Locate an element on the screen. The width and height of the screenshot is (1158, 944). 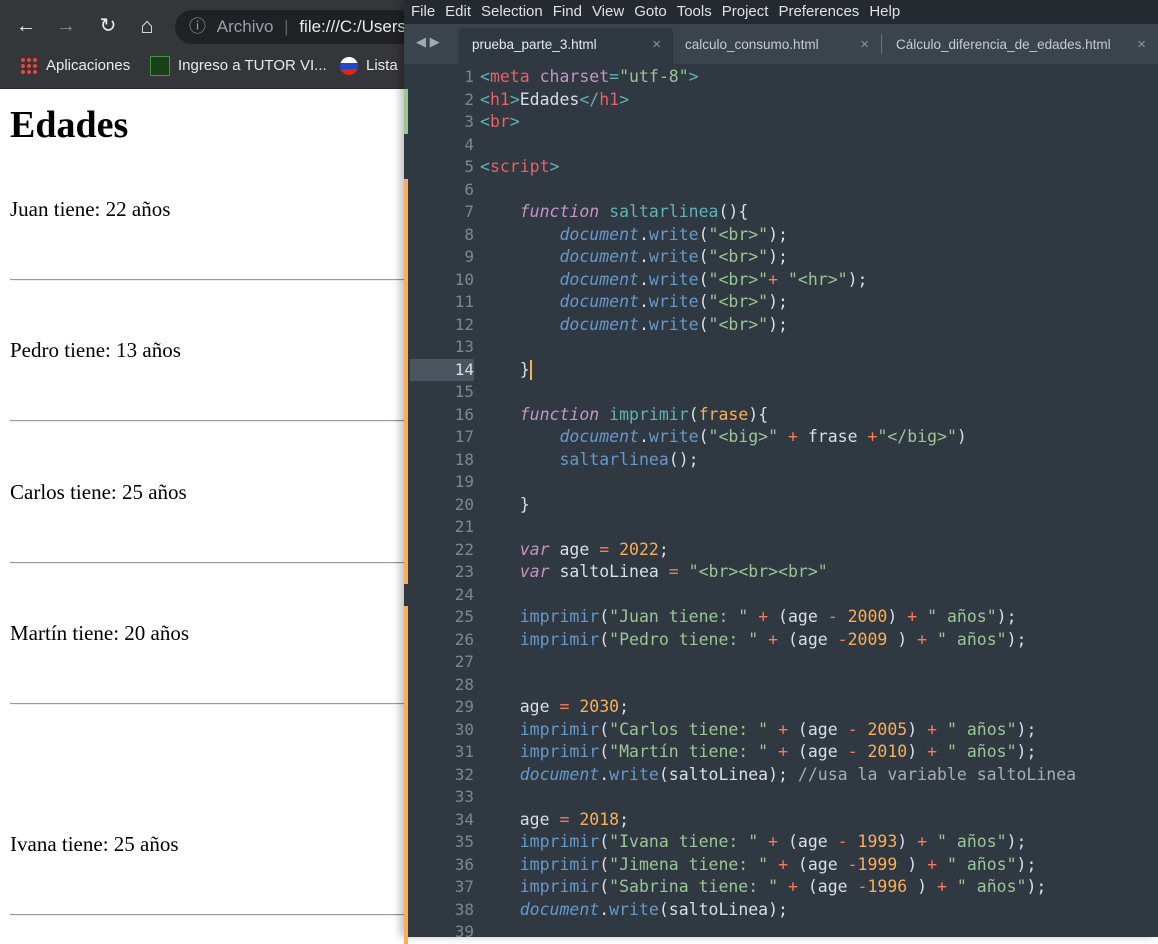
tab-calculo-consumo: calculo_consumo.html × is located at coordinates (777, 46).